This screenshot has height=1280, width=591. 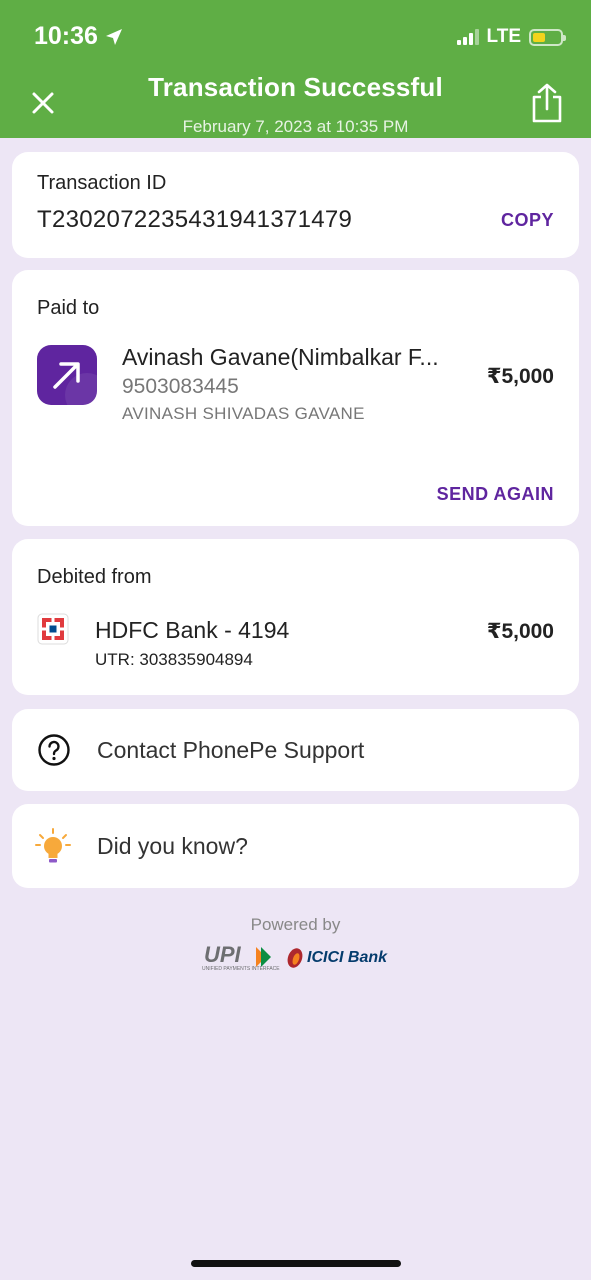 What do you see at coordinates (295, 846) in the screenshot?
I see `did-you-know-row: Did you know?` at bounding box center [295, 846].